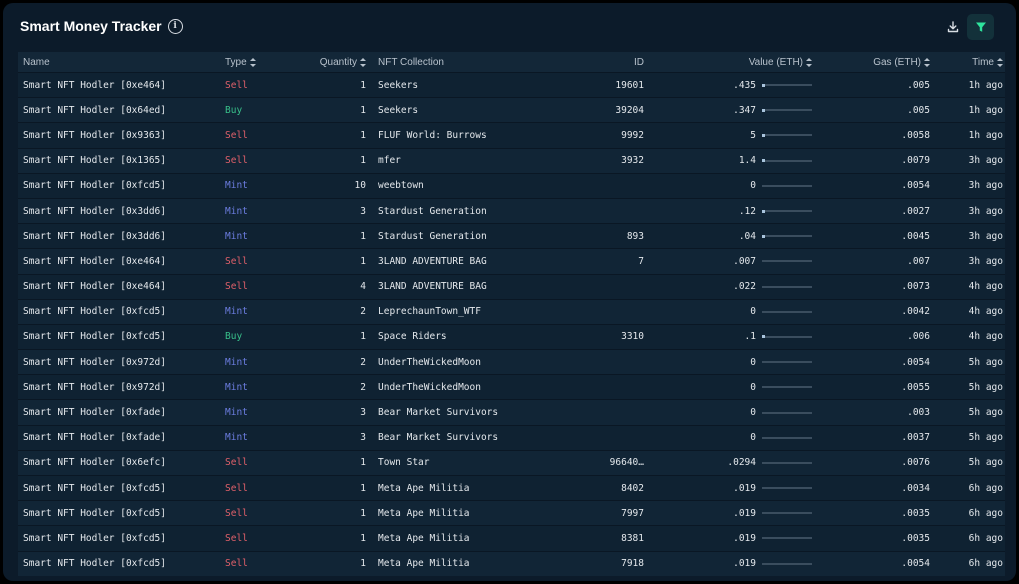  What do you see at coordinates (590, 160) in the screenshot?
I see `token-id: 3932` at bounding box center [590, 160].